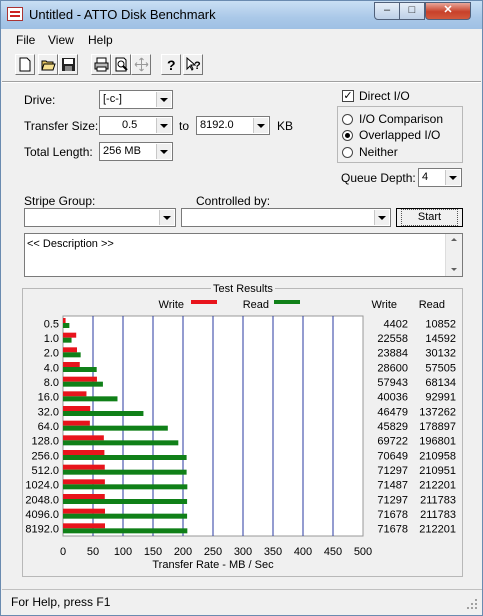 The height and width of the screenshot is (616, 483). Describe the element at coordinates (15, 14) in the screenshot. I see `app-icon` at that location.